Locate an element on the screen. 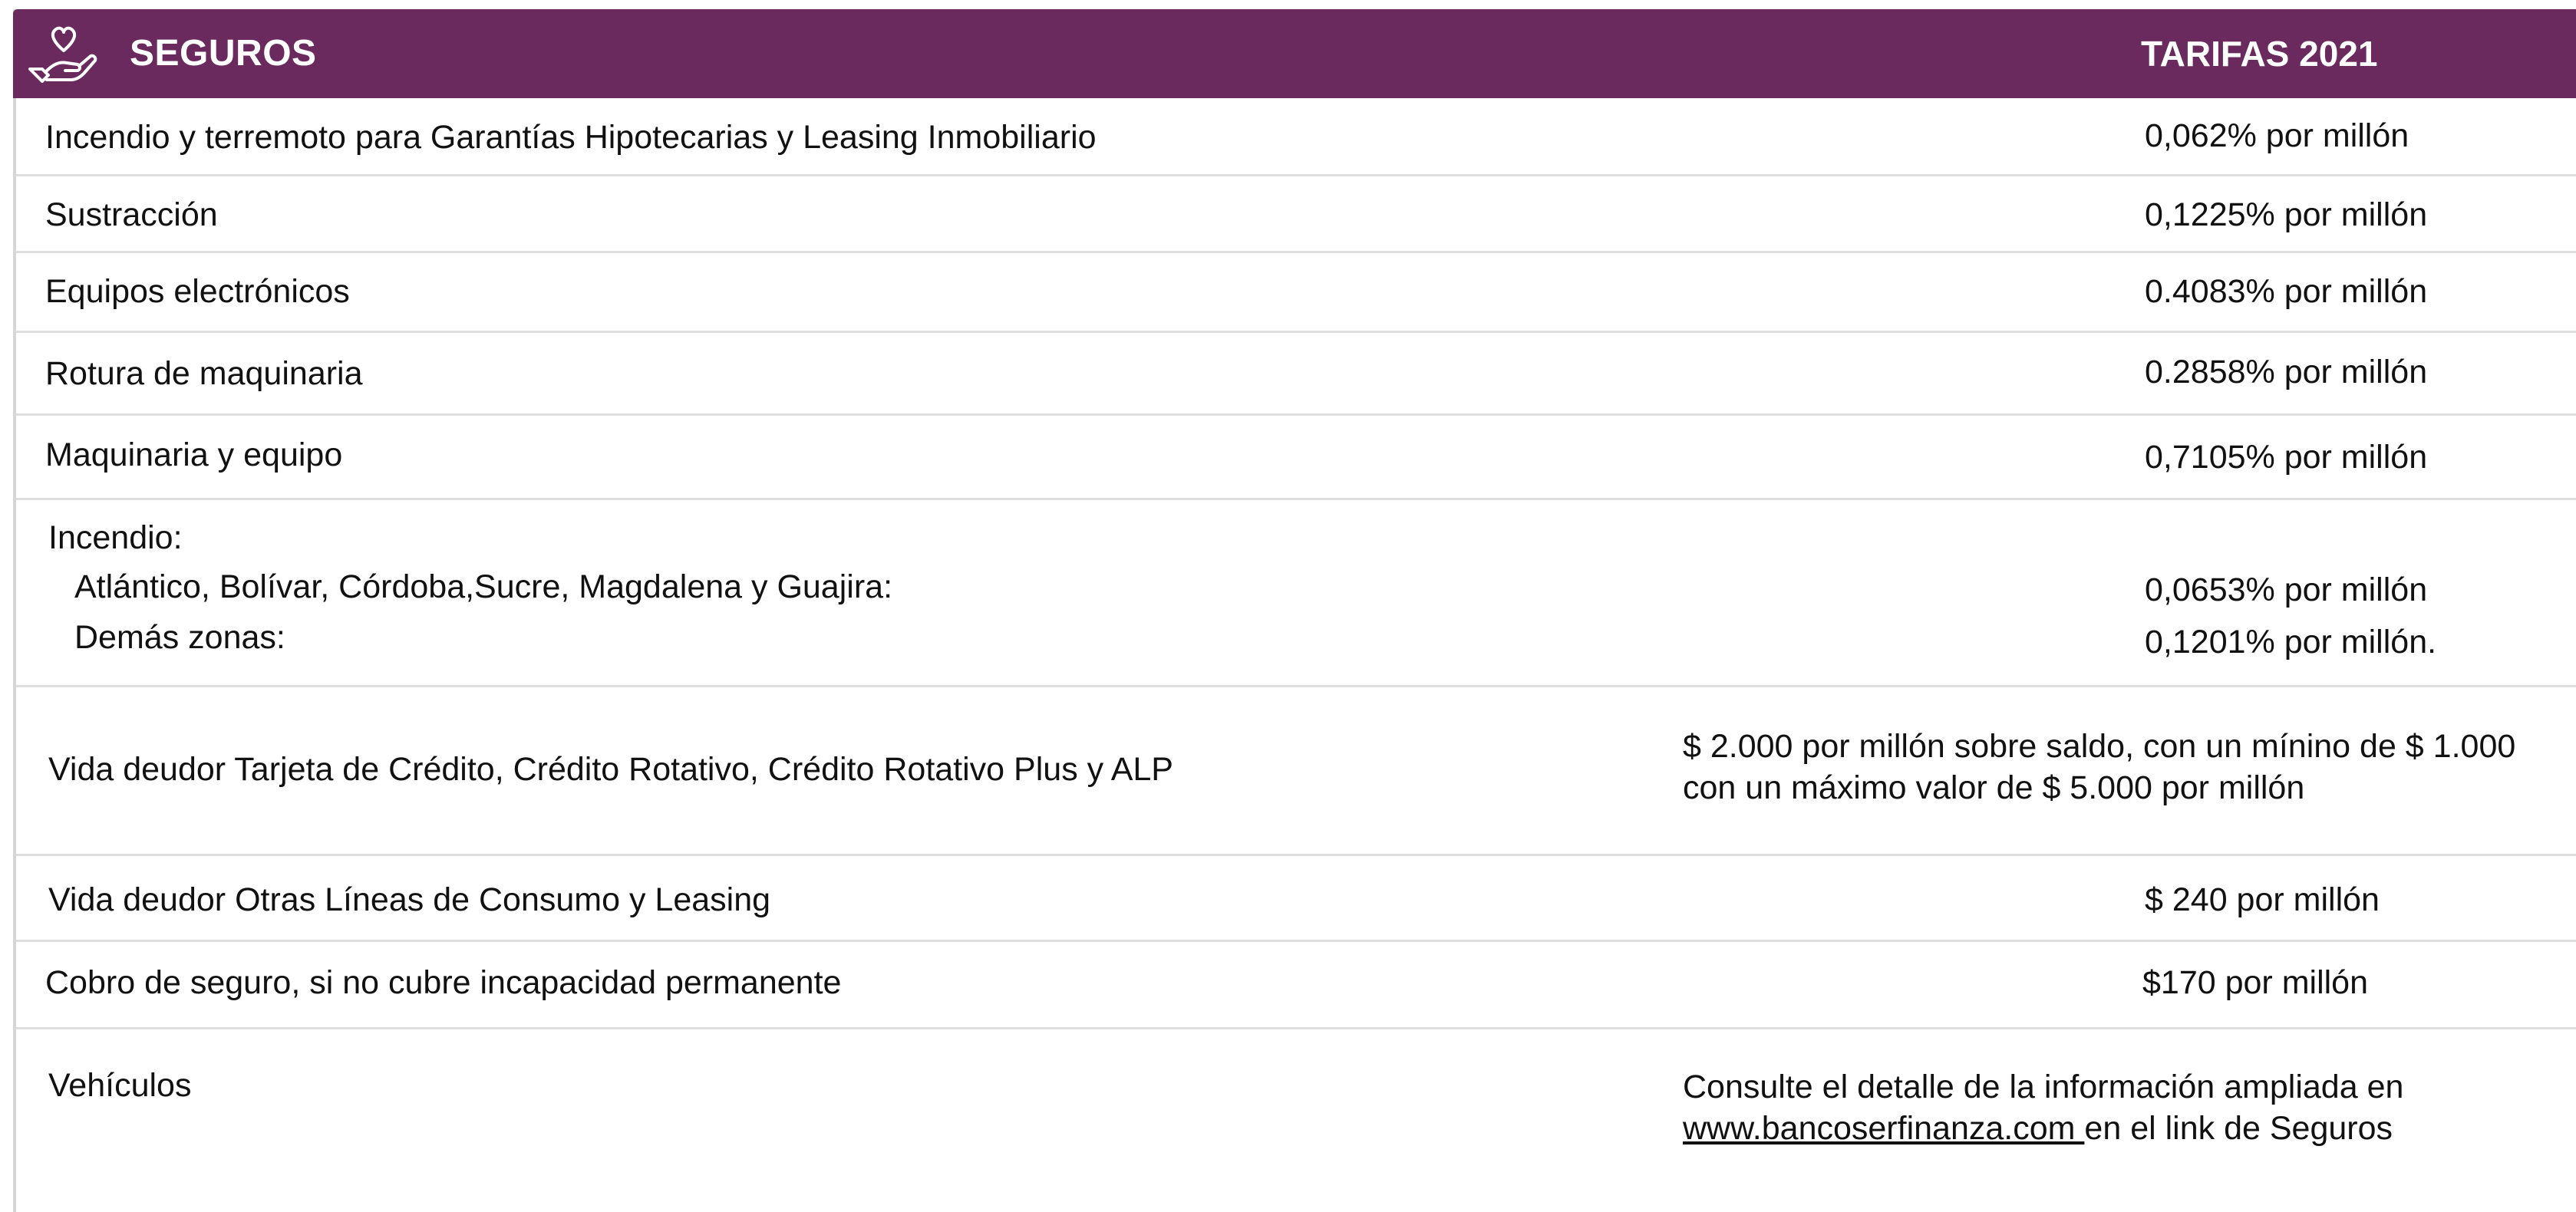 This screenshot has height=1212, width=2576. row-value: 0.2858% por millón is located at coordinates (2286, 372).